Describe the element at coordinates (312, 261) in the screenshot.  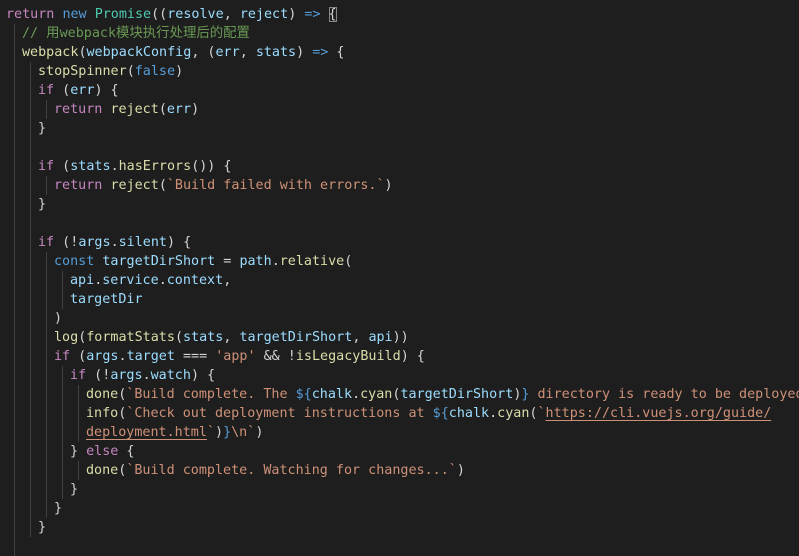
I see `code-token: relative` at that location.